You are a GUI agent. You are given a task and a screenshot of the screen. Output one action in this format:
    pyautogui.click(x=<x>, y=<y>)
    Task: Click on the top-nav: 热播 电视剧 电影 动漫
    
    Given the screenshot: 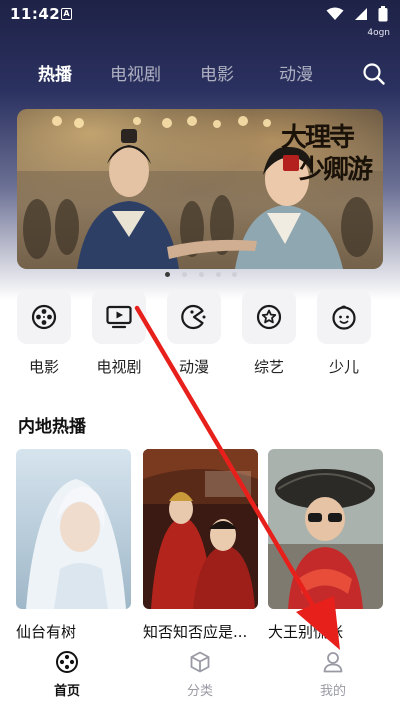 What is the action you would take?
    pyautogui.click(x=200, y=74)
    